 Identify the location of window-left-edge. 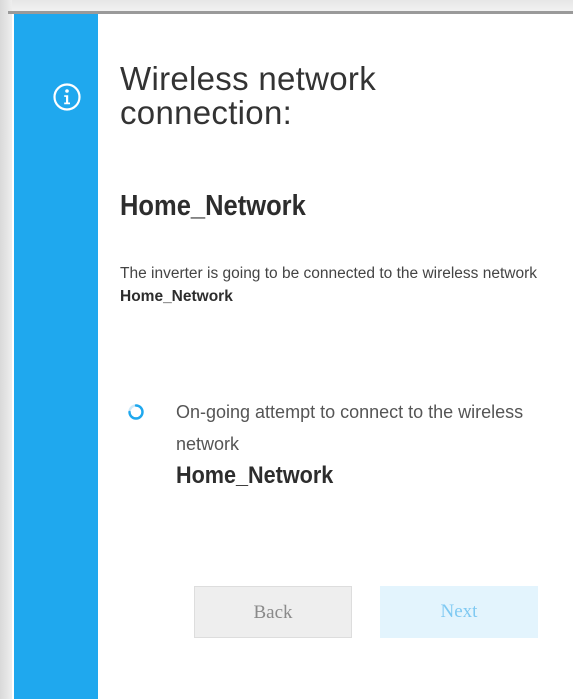
(6, 349).